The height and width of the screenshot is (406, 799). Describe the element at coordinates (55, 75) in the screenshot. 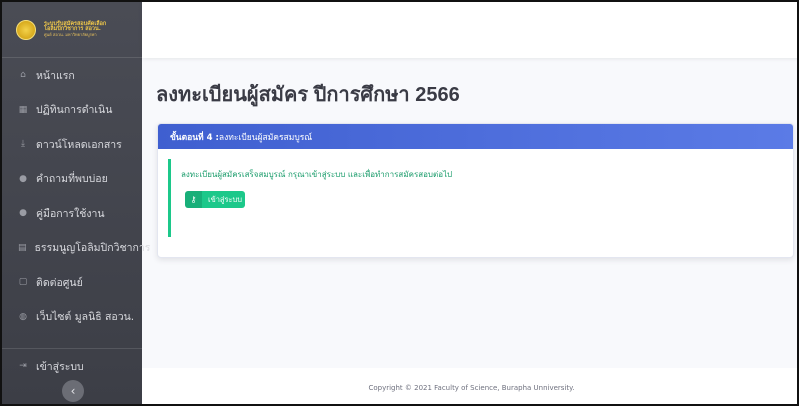

I see `sidebar-item-label: หน้าแรก` at that location.